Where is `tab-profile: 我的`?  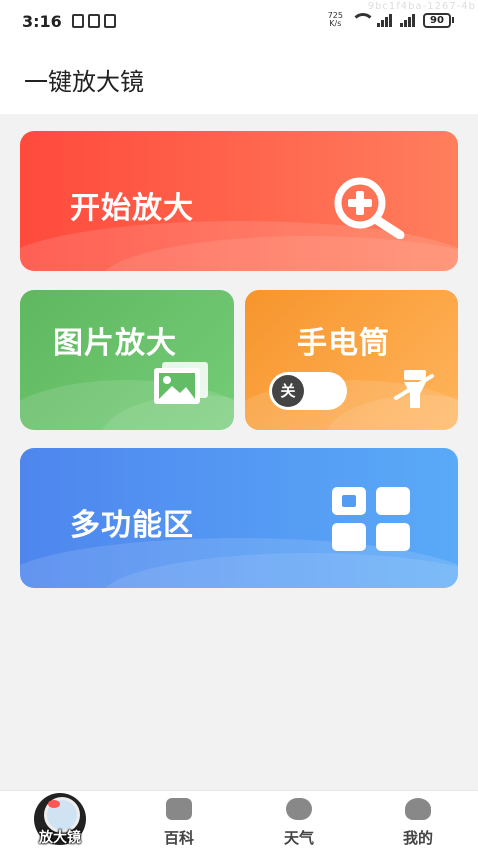 tab-profile: 我的 is located at coordinates (418, 820).